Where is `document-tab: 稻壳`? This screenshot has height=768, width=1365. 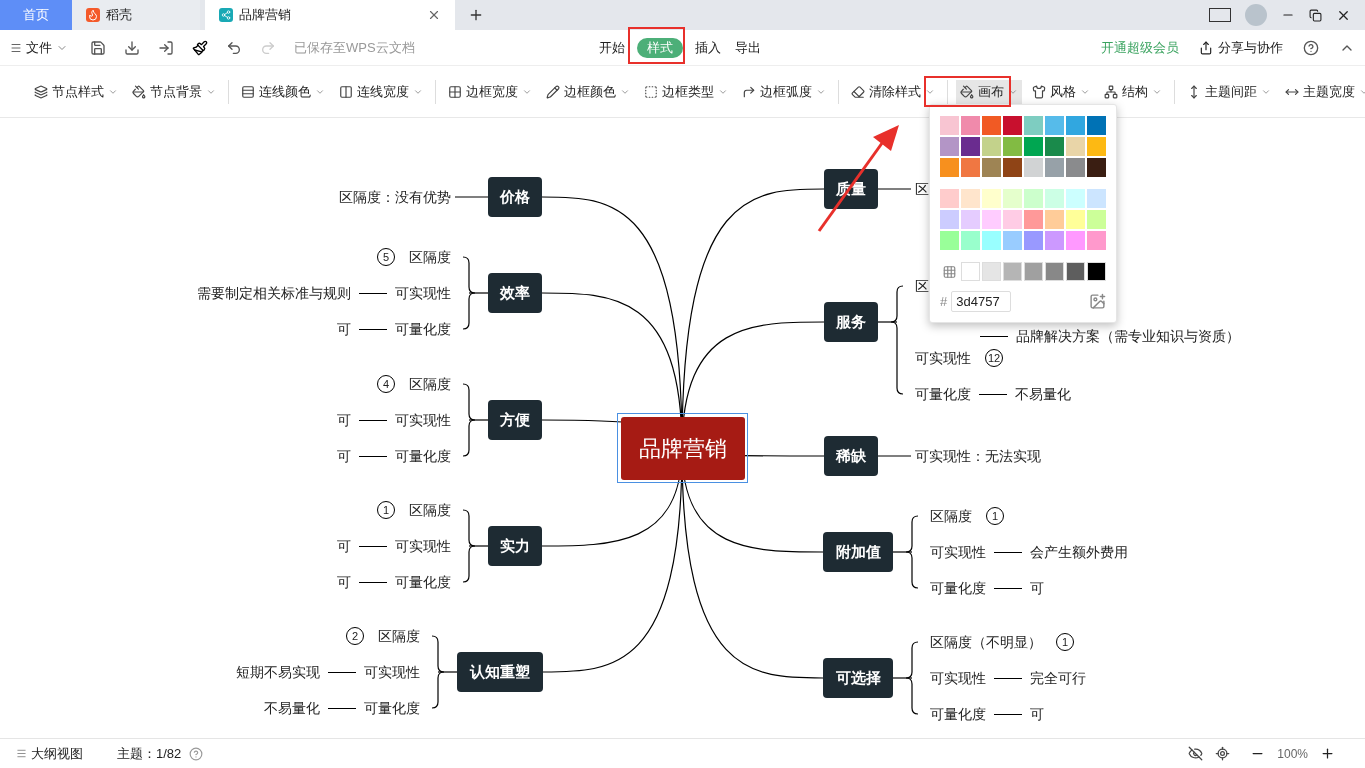 document-tab: 稻壳 is located at coordinates (136, 15).